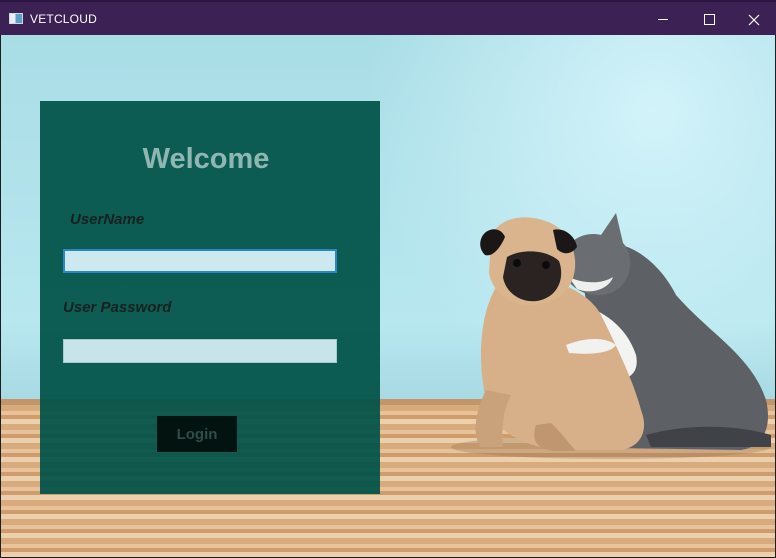  What do you see at coordinates (200, 351) in the screenshot?
I see `password-input` at bounding box center [200, 351].